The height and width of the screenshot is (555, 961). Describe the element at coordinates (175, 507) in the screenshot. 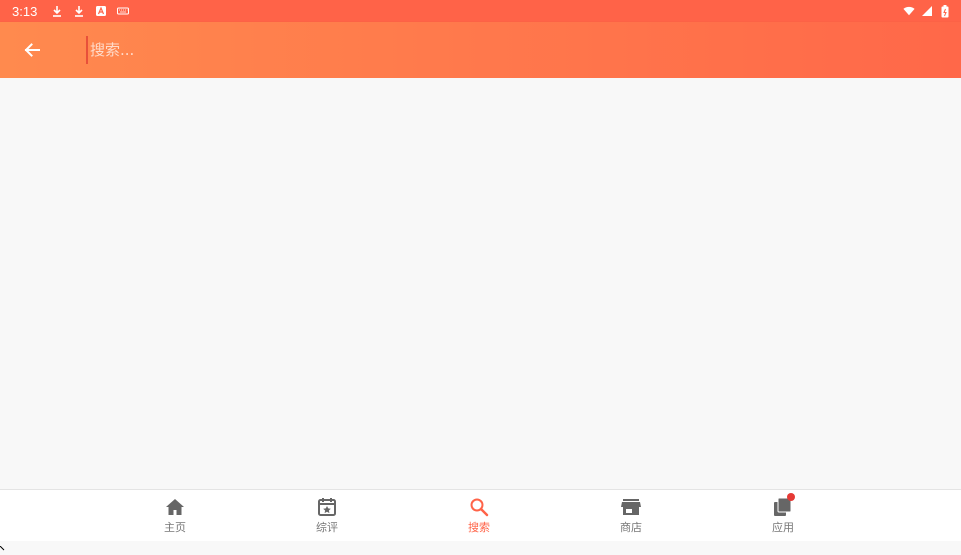

I see `home-icon` at that location.